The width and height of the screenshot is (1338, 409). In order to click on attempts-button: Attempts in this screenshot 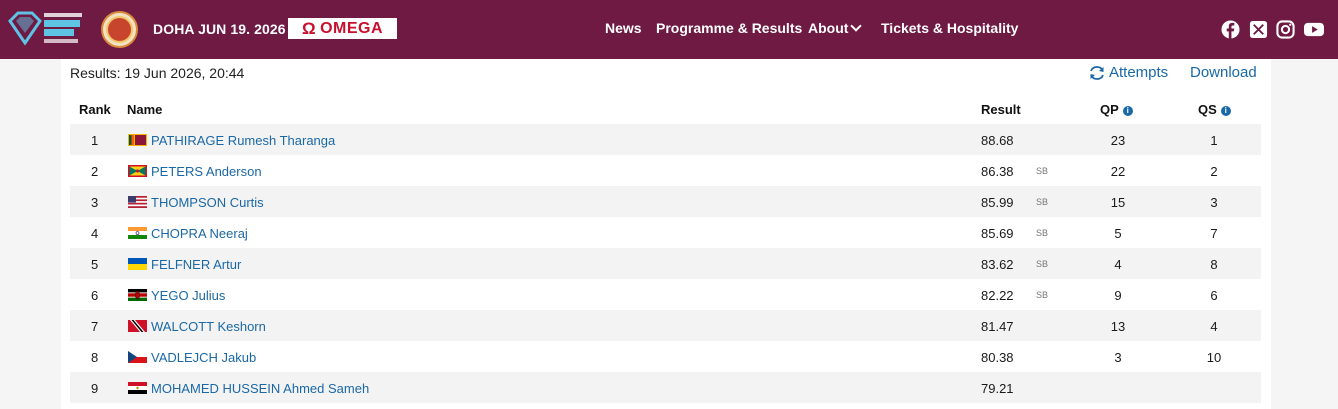, I will do `click(1128, 72)`.